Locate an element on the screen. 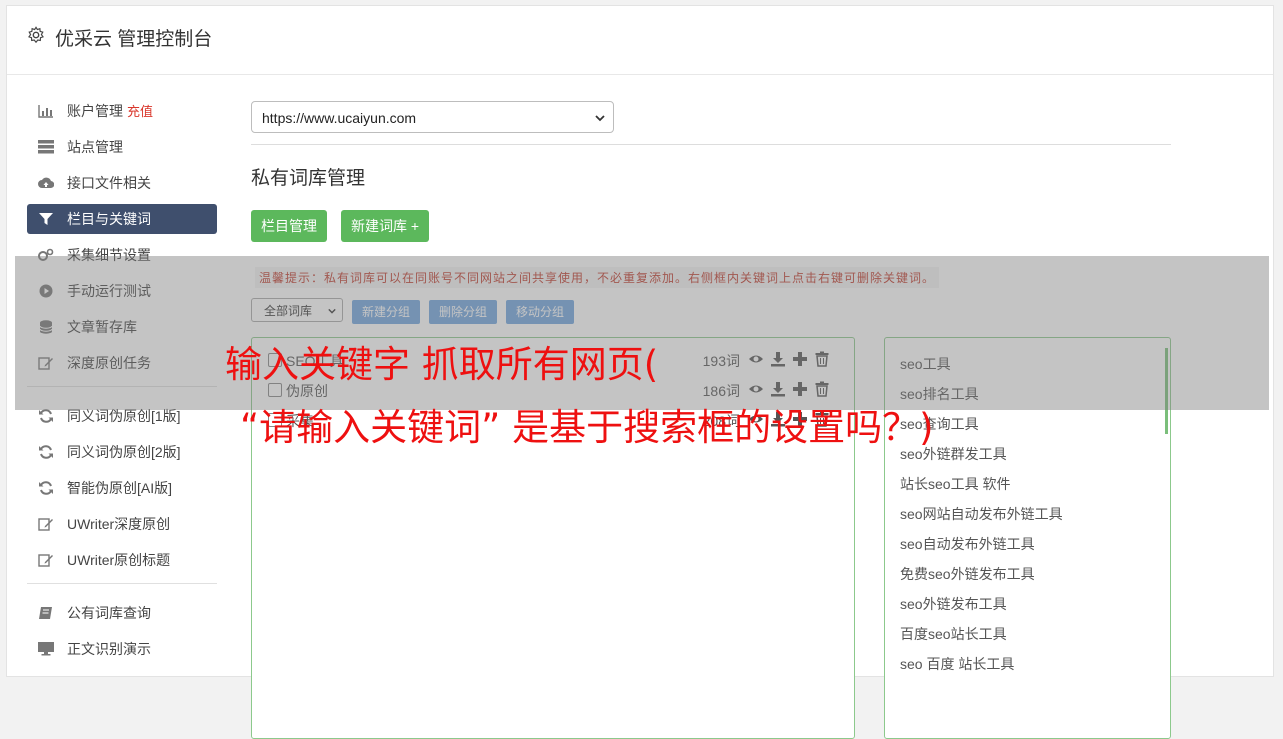  sidebar-item-label: 栏目与关键词 is located at coordinates (109, 219).